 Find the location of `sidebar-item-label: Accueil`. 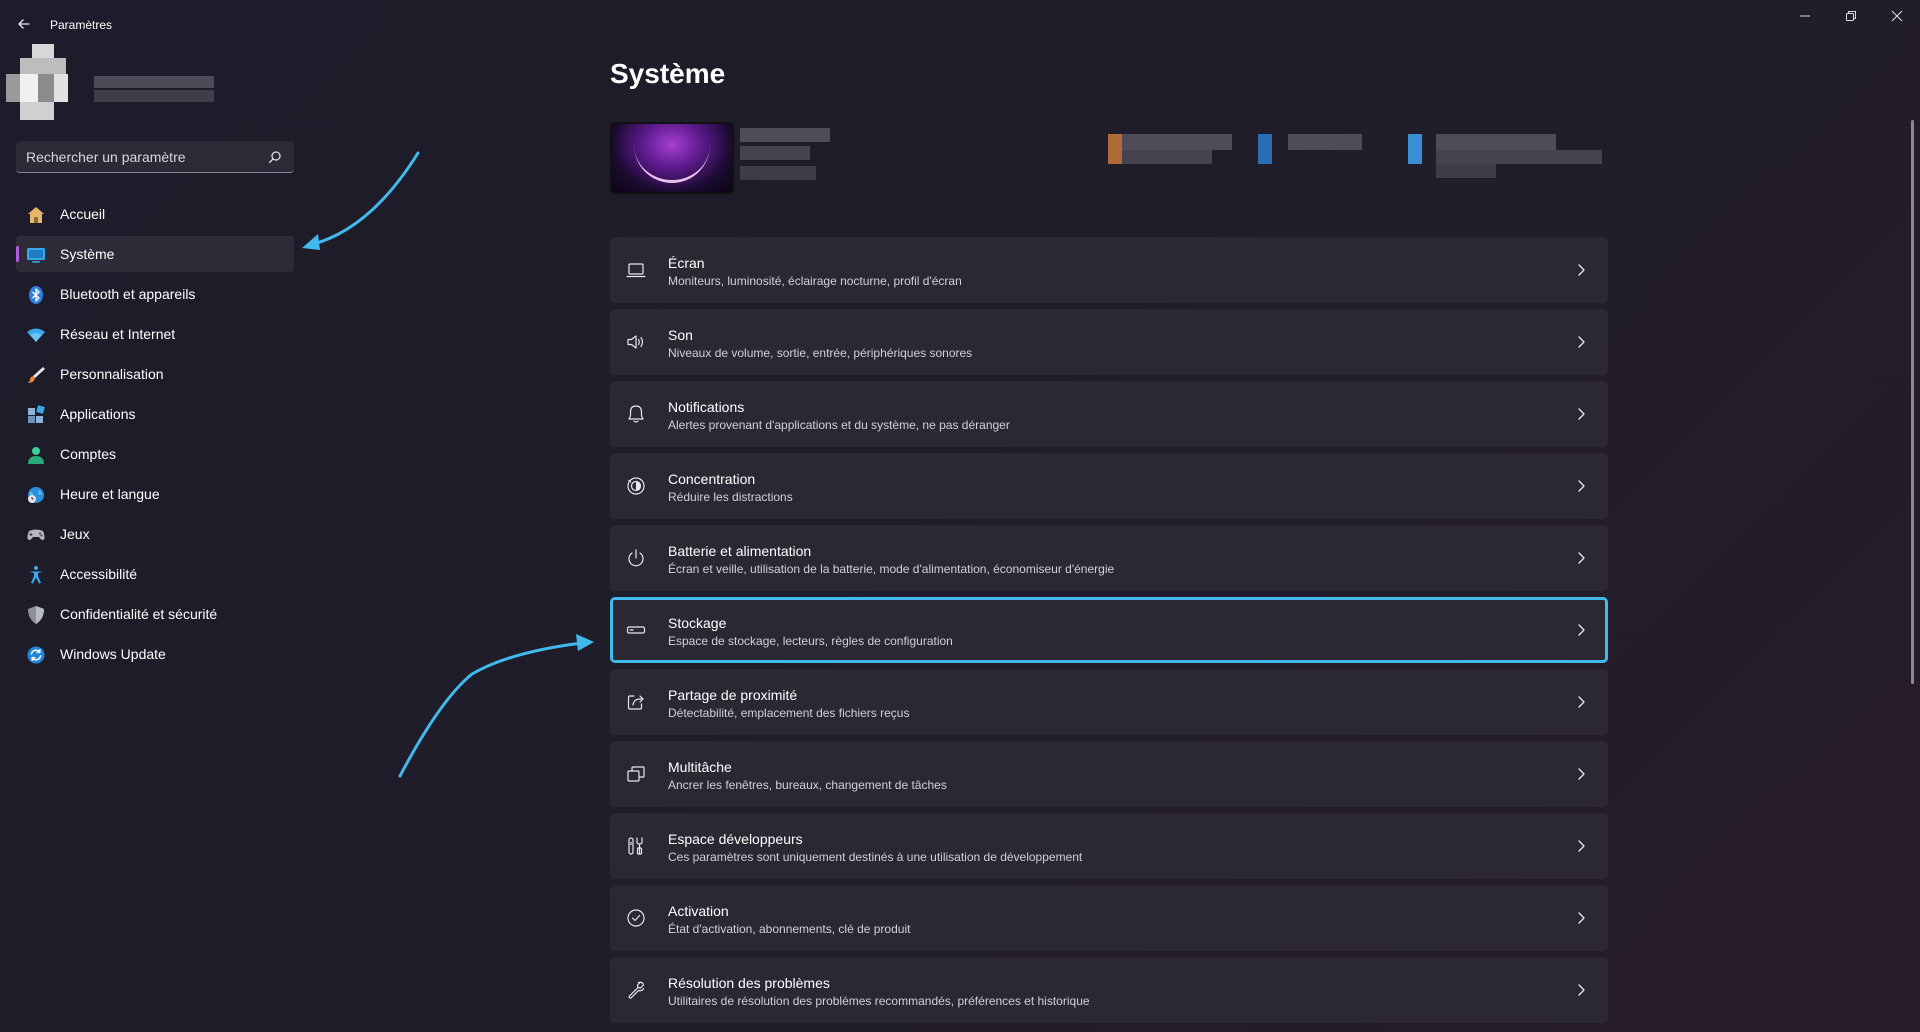

sidebar-item-label: Accueil is located at coordinates (83, 214).